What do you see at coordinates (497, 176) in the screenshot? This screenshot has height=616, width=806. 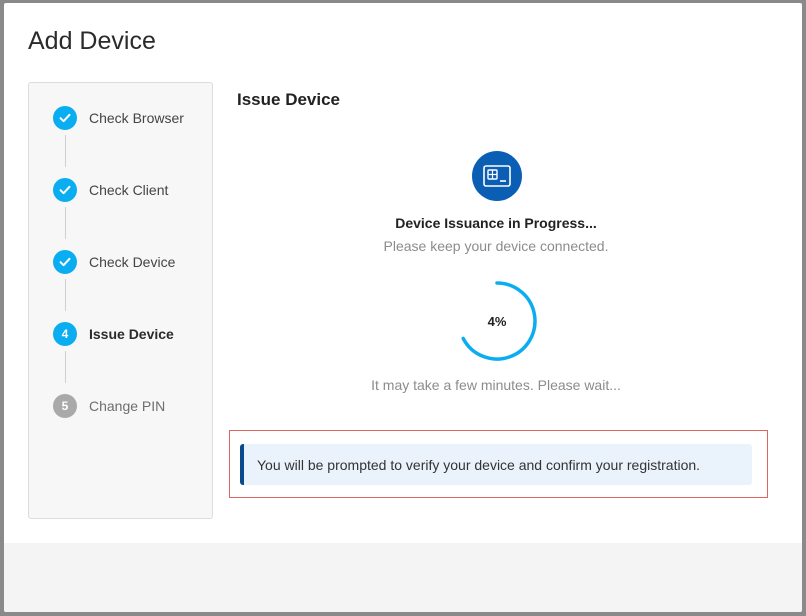 I see `device-card-icon` at bounding box center [497, 176].